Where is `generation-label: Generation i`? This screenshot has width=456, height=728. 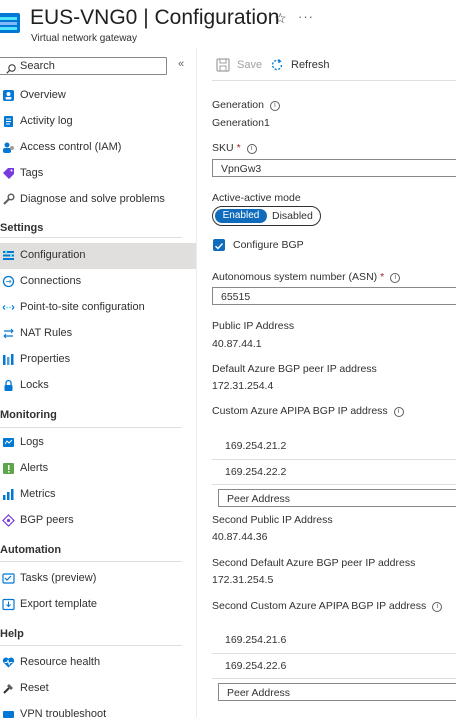 generation-label: Generation i is located at coordinates (246, 105).